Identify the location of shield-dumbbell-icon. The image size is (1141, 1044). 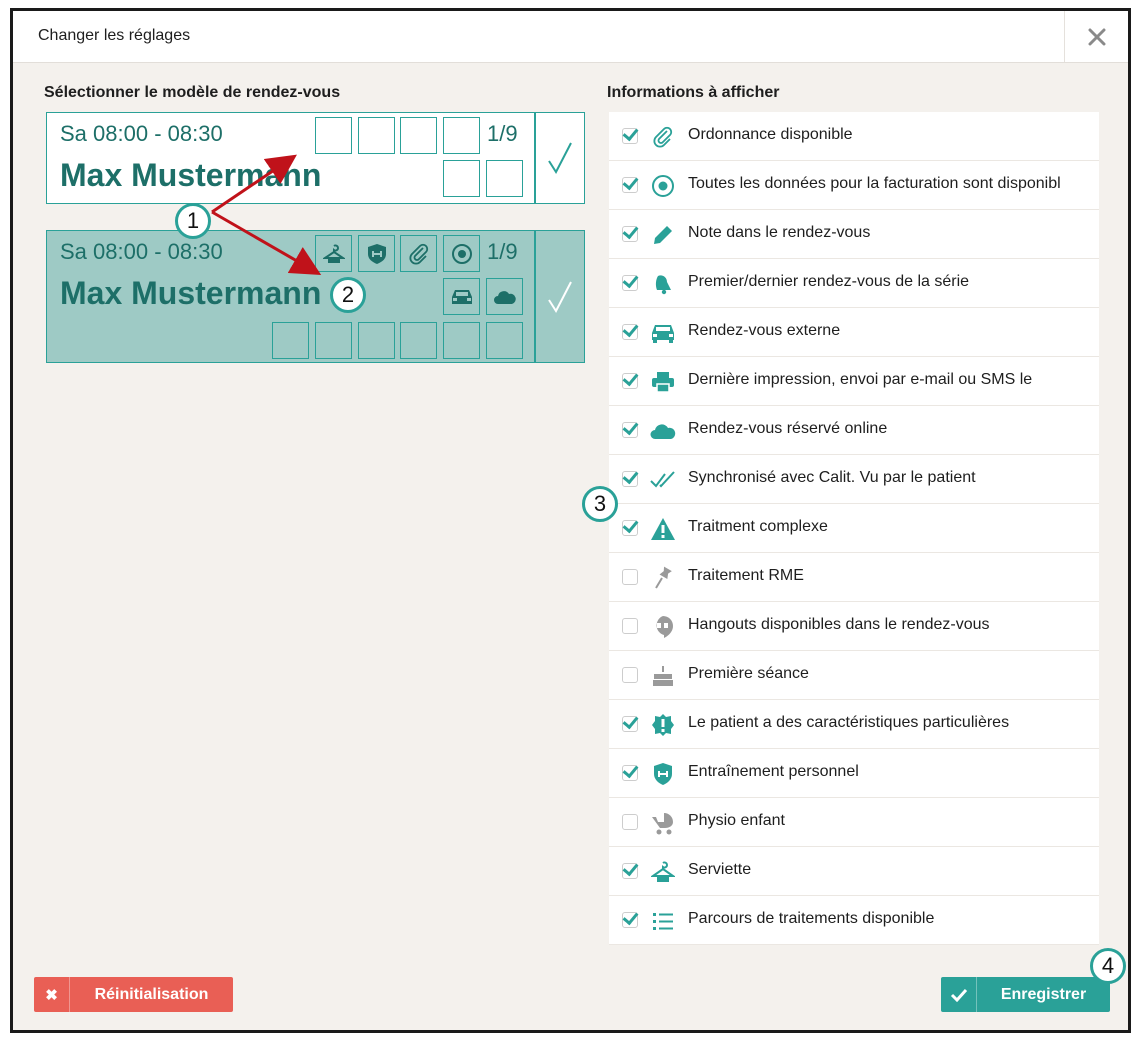
(376, 253).